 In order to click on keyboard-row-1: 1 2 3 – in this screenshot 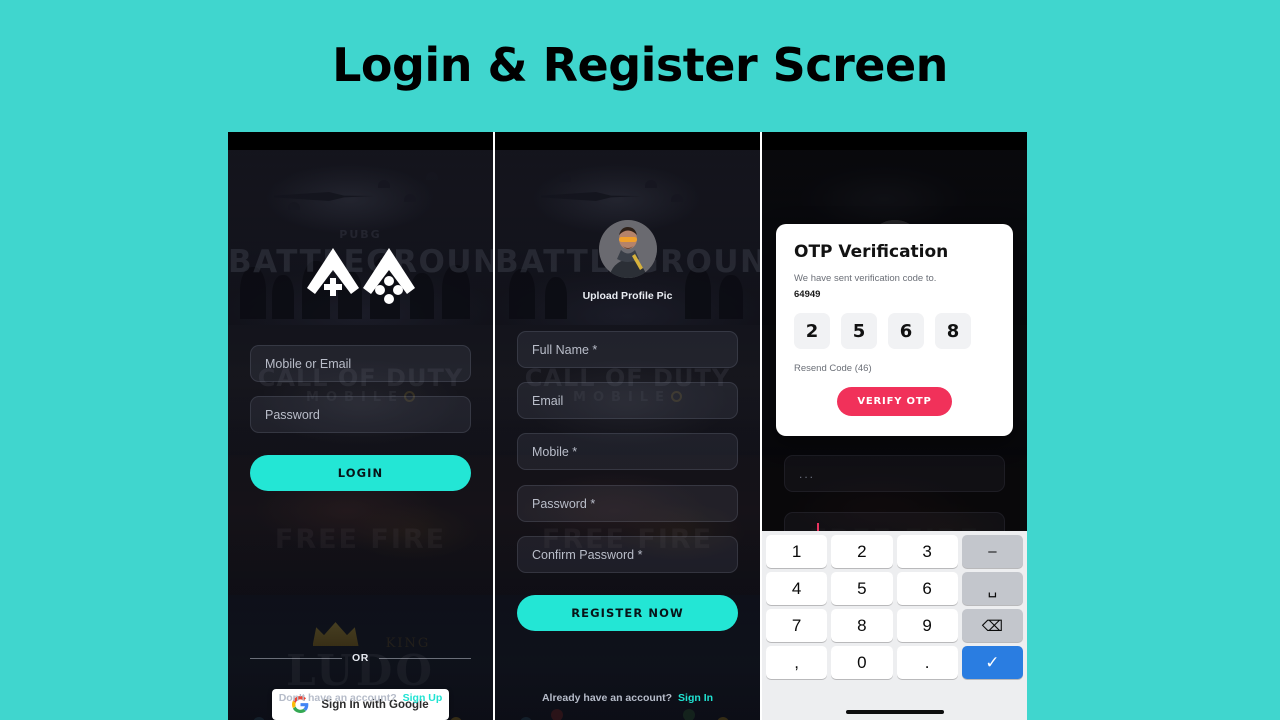, I will do `click(894, 551)`.